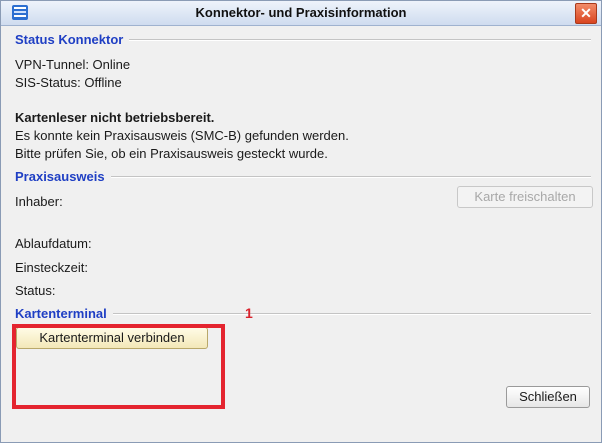 This screenshot has width=602, height=443. What do you see at coordinates (73, 64) in the screenshot?
I see `vpn-status: VPN-Tunnel: Online` at bounding box center [73, 64].